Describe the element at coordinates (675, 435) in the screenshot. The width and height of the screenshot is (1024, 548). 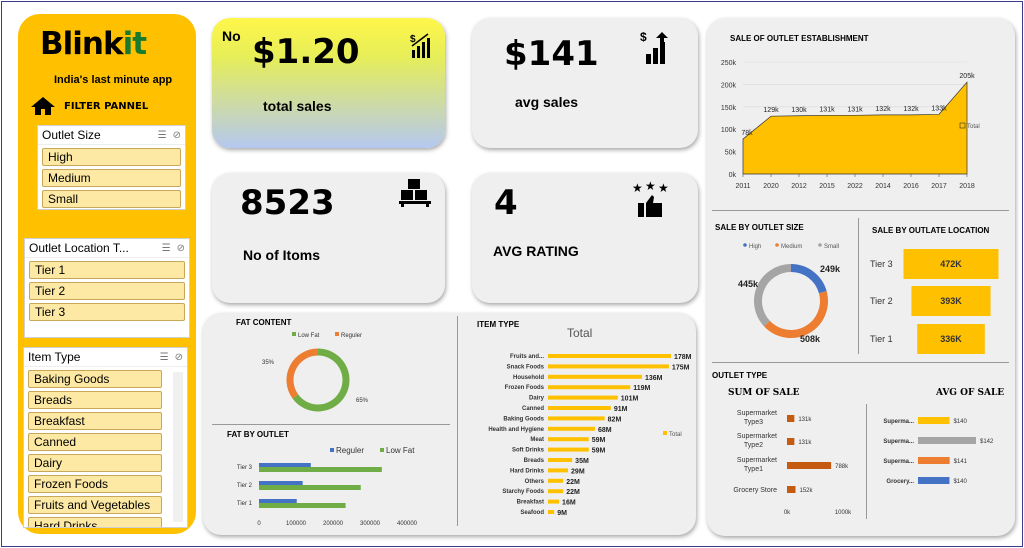
I see `legend-label: Total` at that location.